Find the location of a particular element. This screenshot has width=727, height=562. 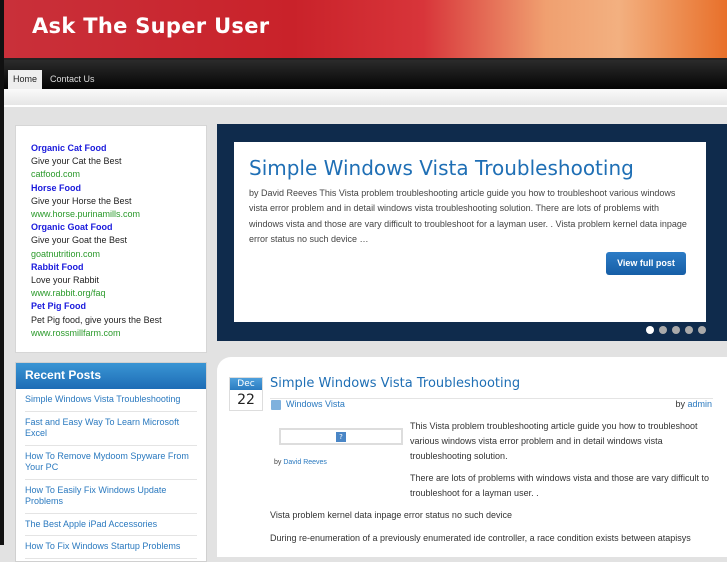

image-credit: by David Reeves is located at coordinates (300, 462).